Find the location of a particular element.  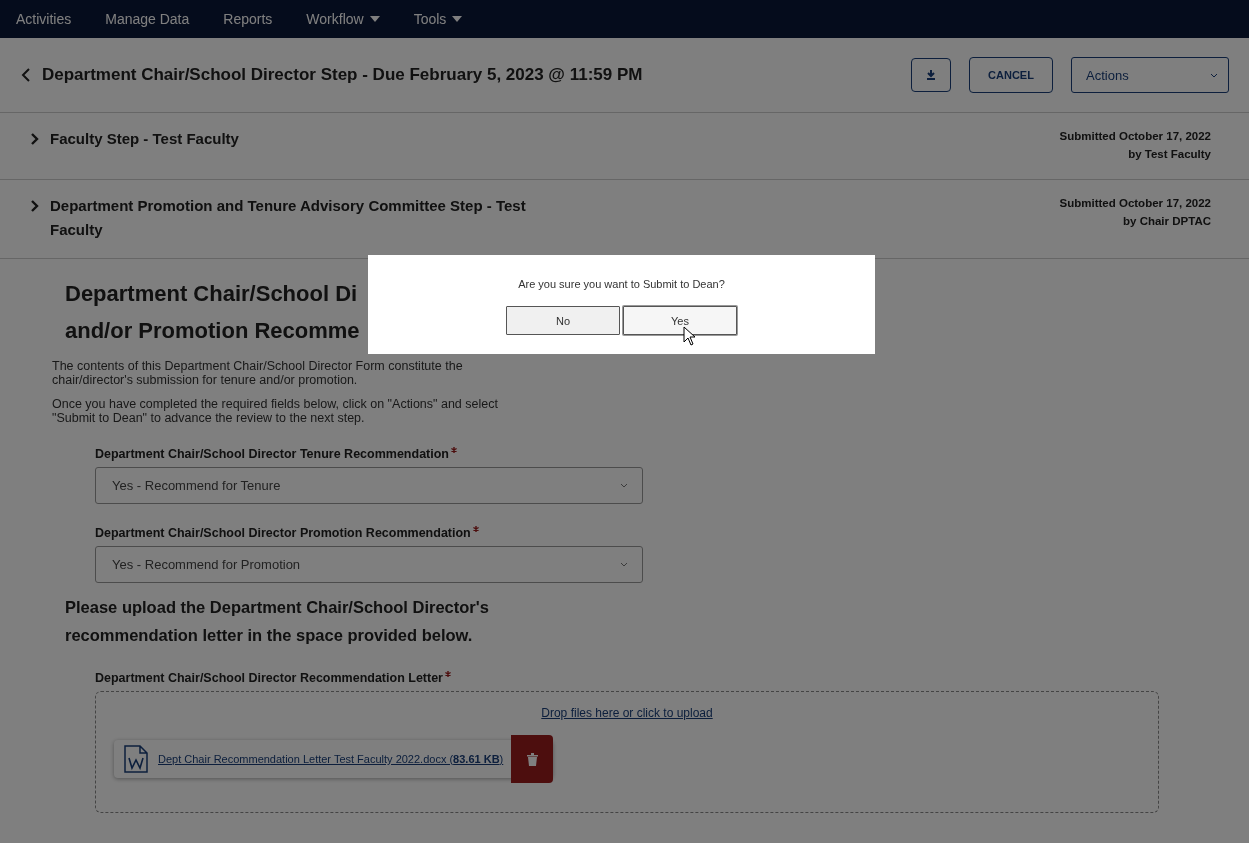

nav-item: Activities is located at coordinates (44, 19).